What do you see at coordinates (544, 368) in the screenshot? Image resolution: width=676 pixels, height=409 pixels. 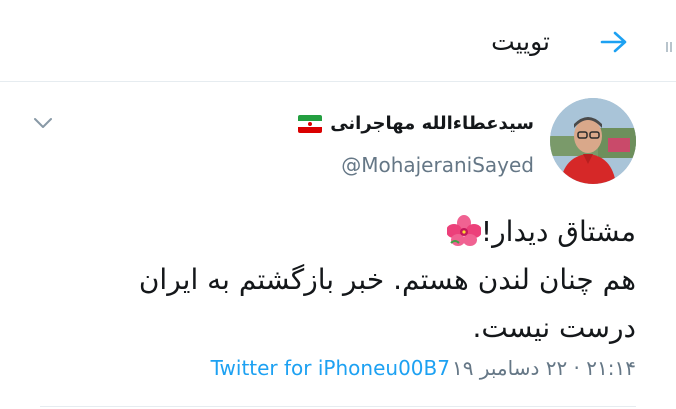 I see `tweet-timestamp: ۲۱:۱۴ · ۲۲ دسامبر ۱۹` at bounding box center [544, 368].